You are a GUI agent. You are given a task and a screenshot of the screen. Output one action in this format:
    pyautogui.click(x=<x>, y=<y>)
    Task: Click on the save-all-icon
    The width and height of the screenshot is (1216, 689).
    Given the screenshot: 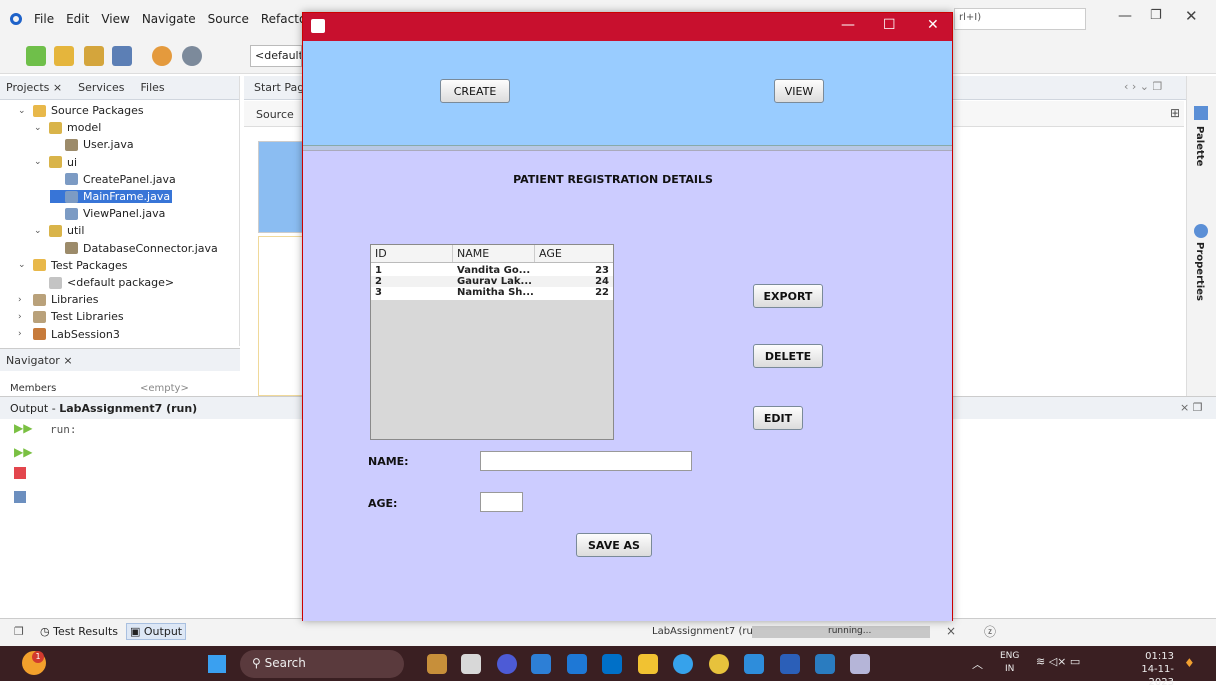 What is the action you would take?
    pyautogui.click(x=122, y=56)
    